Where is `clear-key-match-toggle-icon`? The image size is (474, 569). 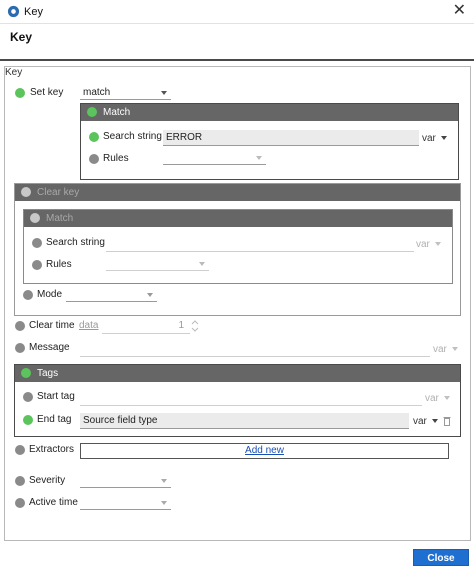 clear-key-match-toggle-icon is located at coordinates (35, 218).